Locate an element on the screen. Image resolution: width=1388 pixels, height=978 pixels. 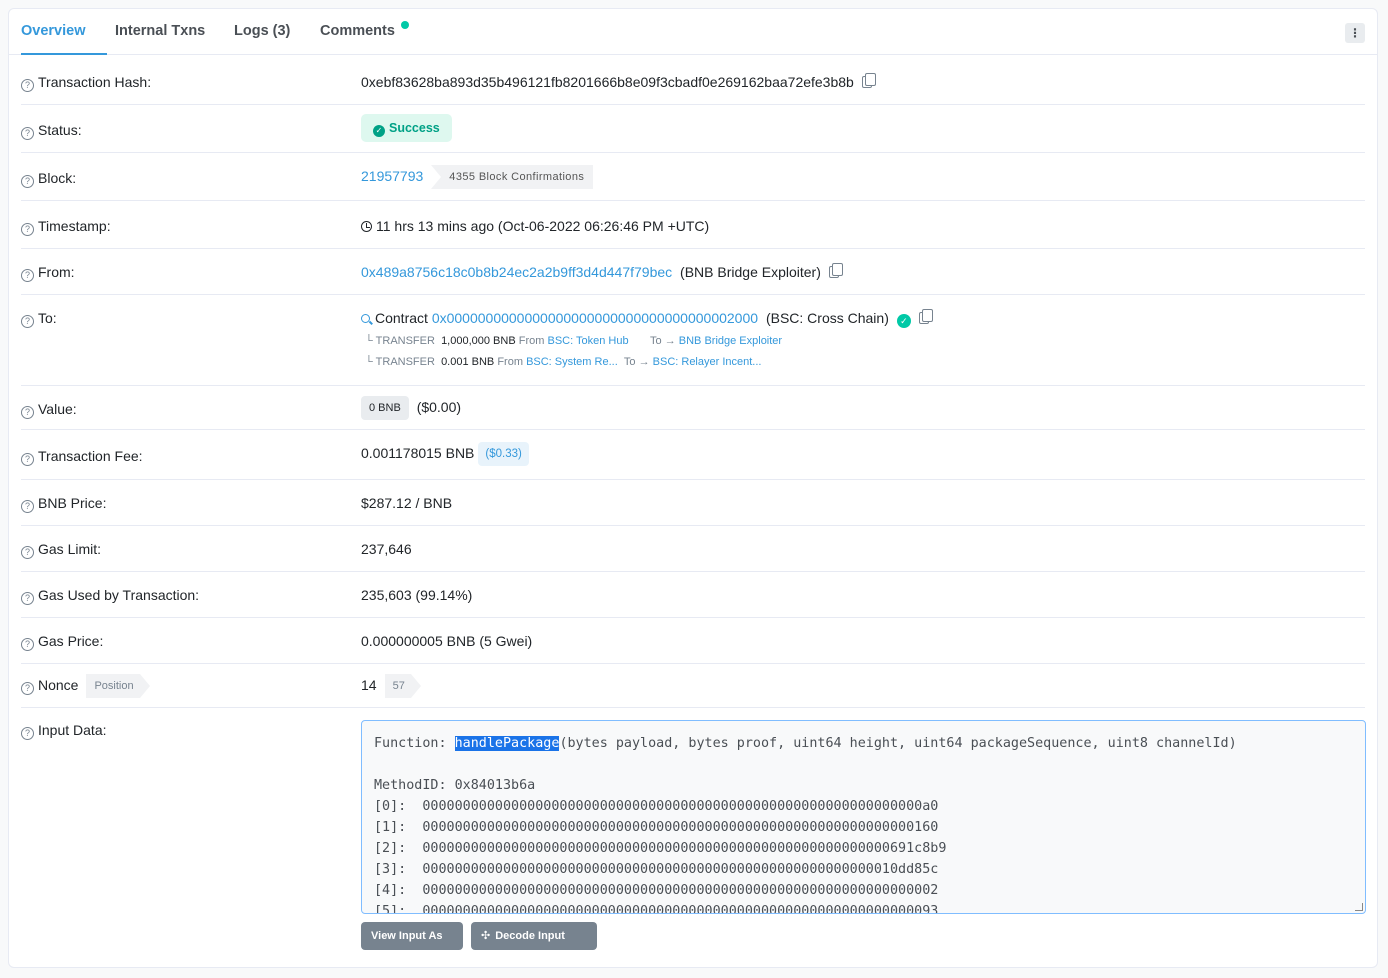
label-text: Timestamp: is located at coordinates (74, 226).